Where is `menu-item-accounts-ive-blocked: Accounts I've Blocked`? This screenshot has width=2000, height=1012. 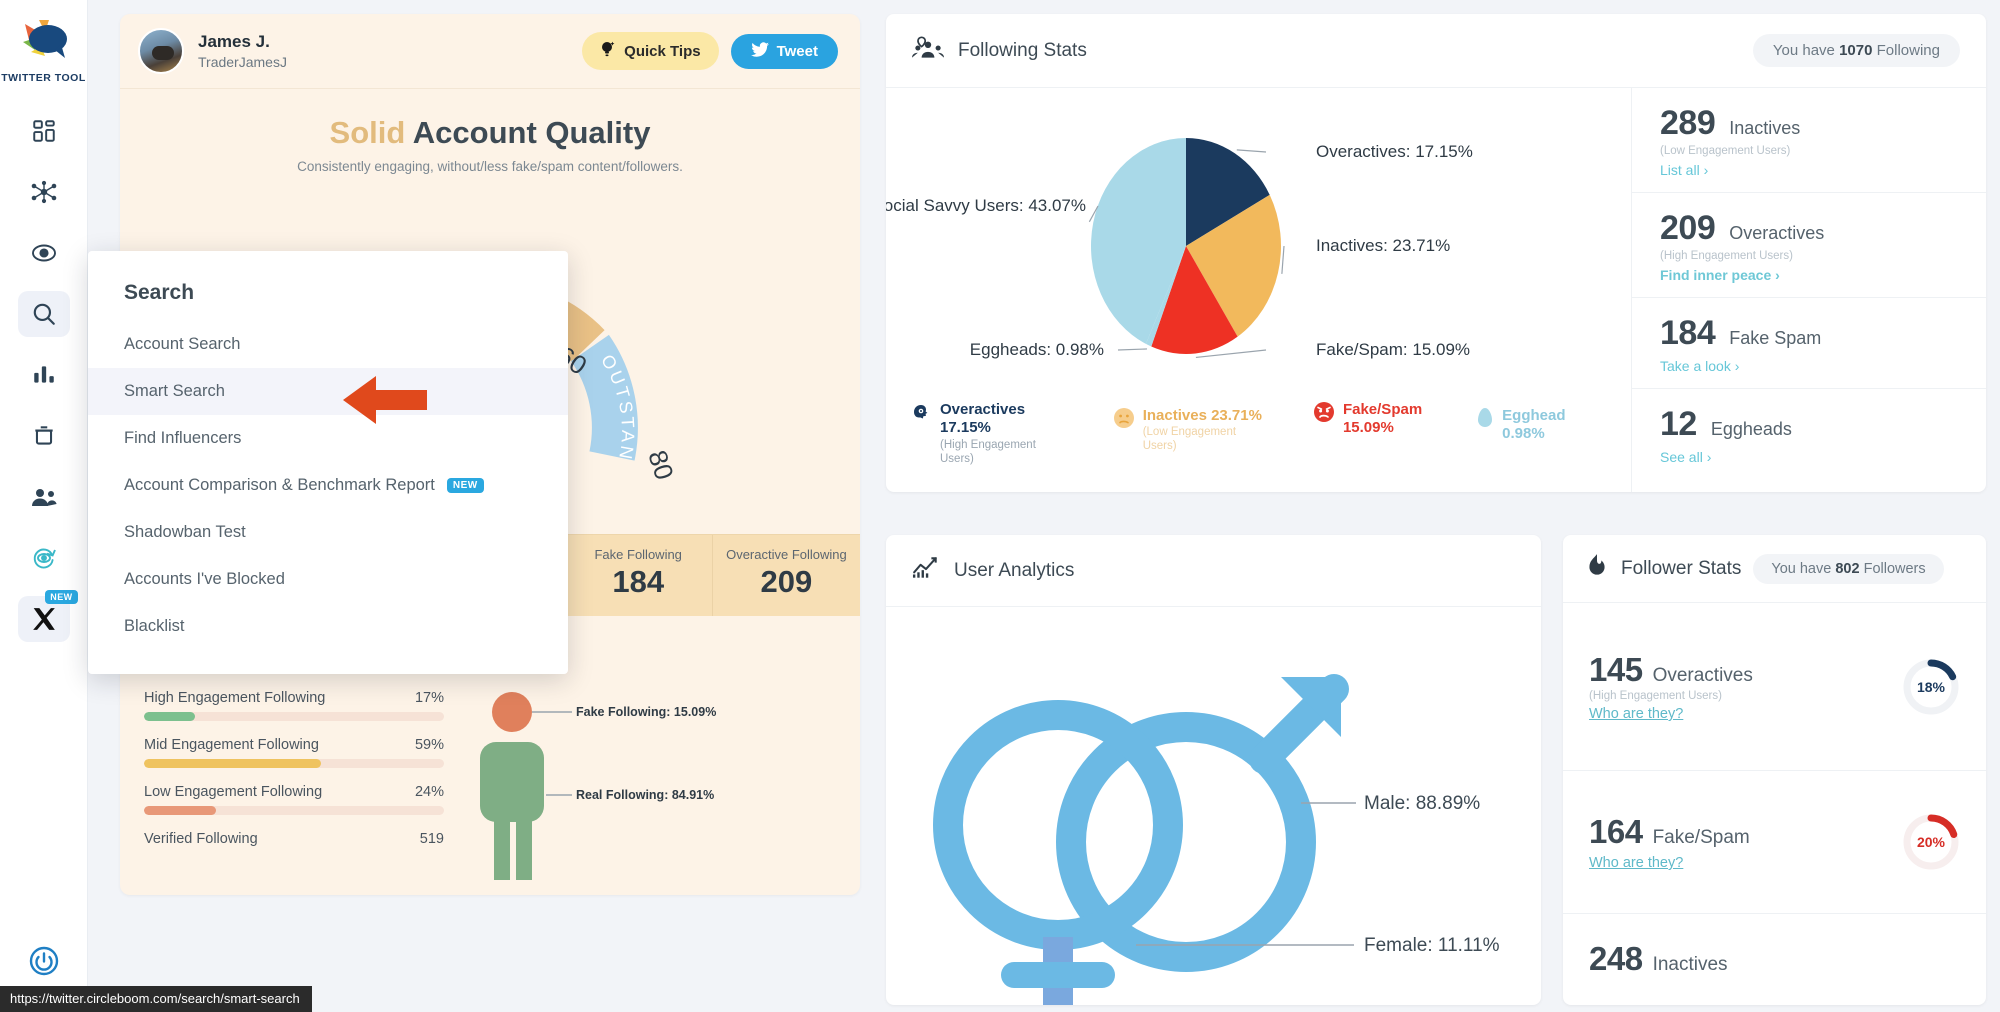
menu-item-accounts-ive-blocked: Accounts I've Blocked is located at coordinates (328, 579).